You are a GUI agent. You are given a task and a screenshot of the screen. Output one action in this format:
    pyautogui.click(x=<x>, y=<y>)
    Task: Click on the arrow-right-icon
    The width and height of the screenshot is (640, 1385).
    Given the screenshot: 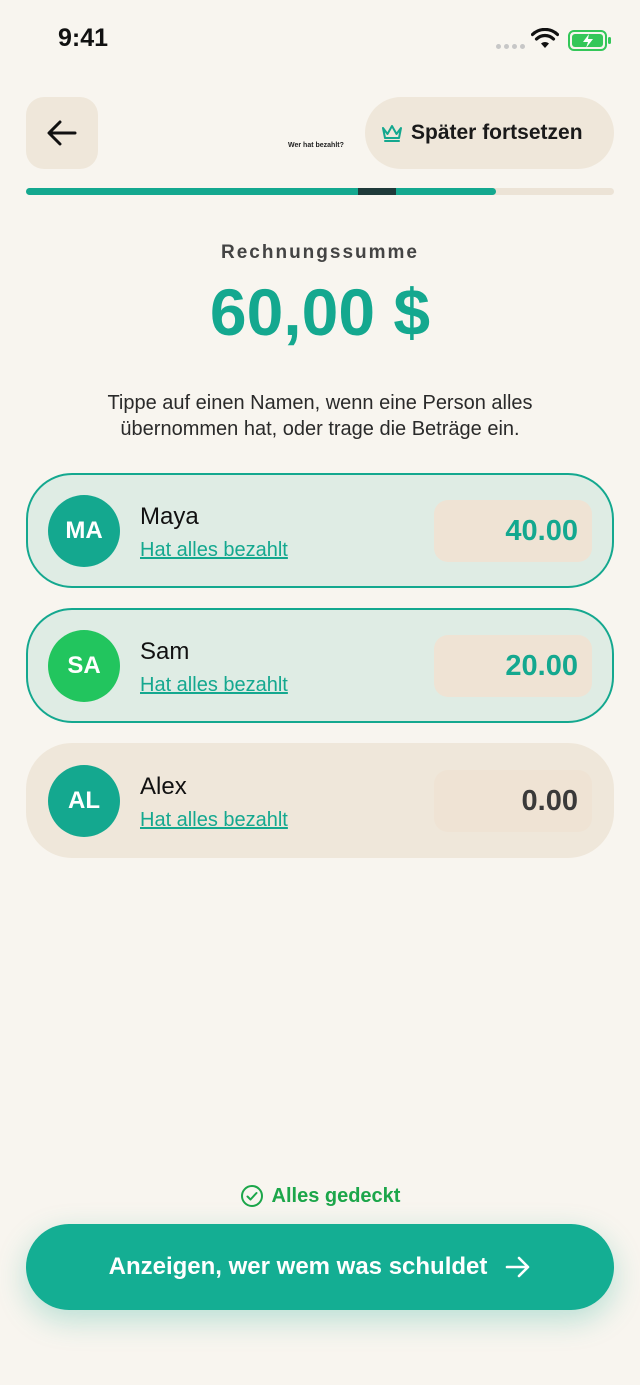 What is the action you would take?
    pyautogui.click(x=518, y=1267)
    